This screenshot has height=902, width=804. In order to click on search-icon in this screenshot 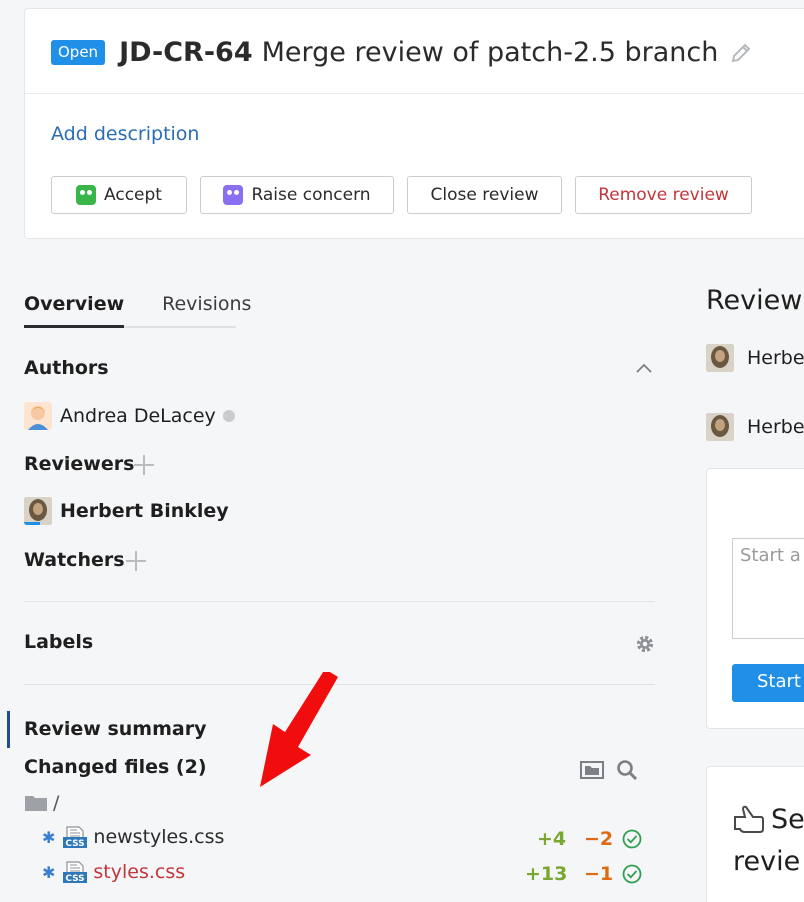, I will do `click(627, 770)`.